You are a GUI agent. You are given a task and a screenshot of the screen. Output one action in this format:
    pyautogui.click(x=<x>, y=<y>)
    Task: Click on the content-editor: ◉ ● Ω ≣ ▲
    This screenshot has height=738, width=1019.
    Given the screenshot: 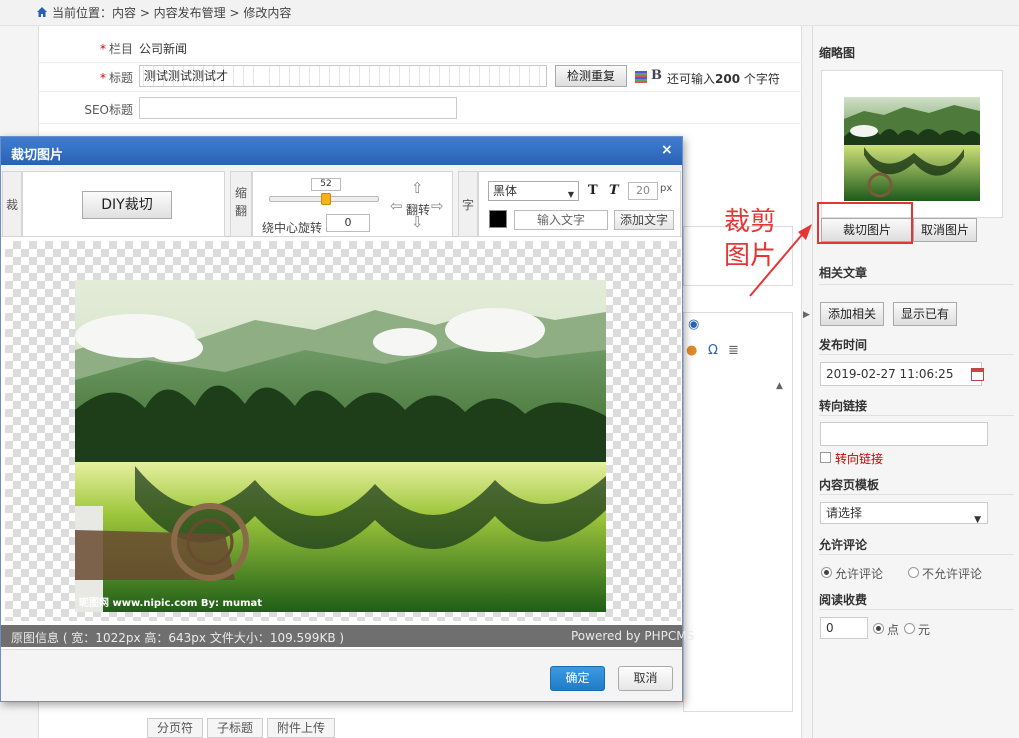 What is the action you would take?
    pyautogui.click(x=738, y=512)
    